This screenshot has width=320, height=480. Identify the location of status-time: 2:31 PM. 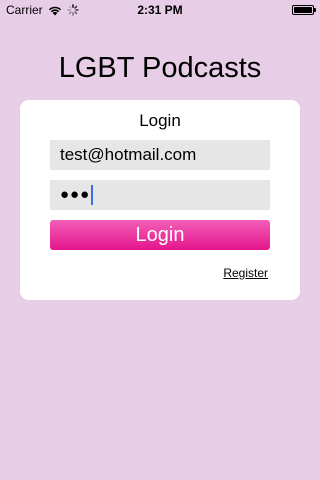
(160, 10).